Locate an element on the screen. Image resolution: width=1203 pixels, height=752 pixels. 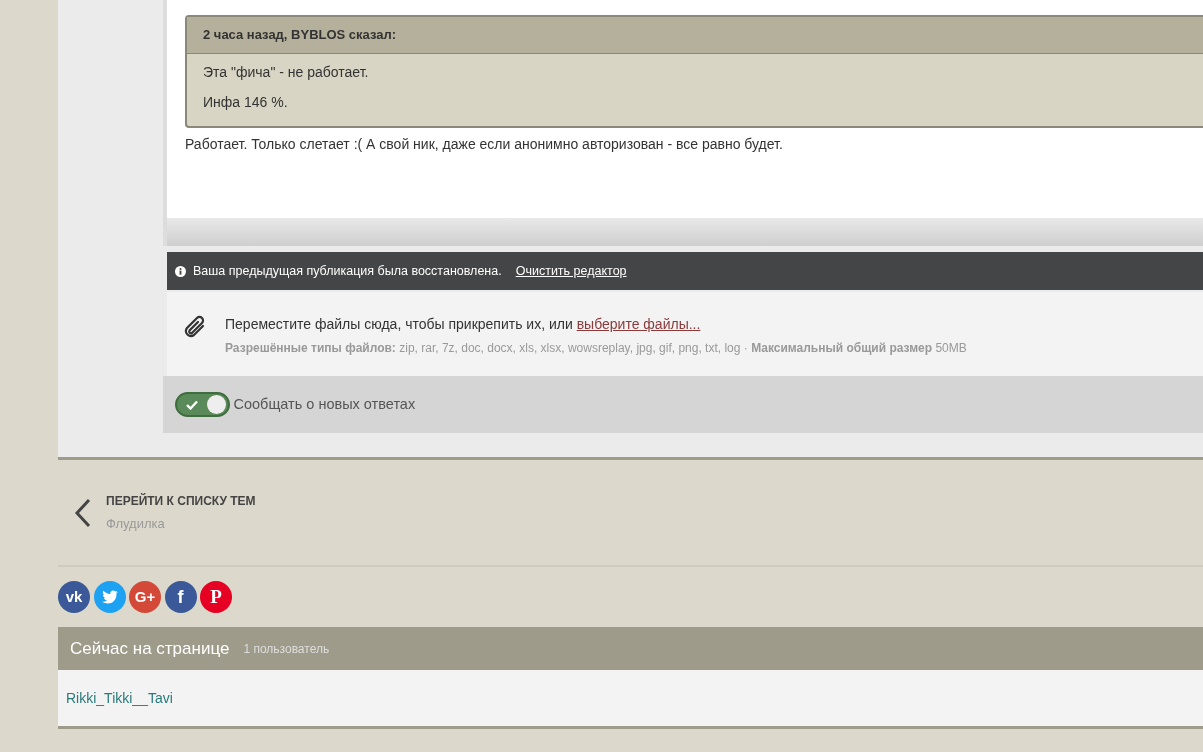
quote-line: Эта "фича" - не работает. is located at coordinates (286, 72).